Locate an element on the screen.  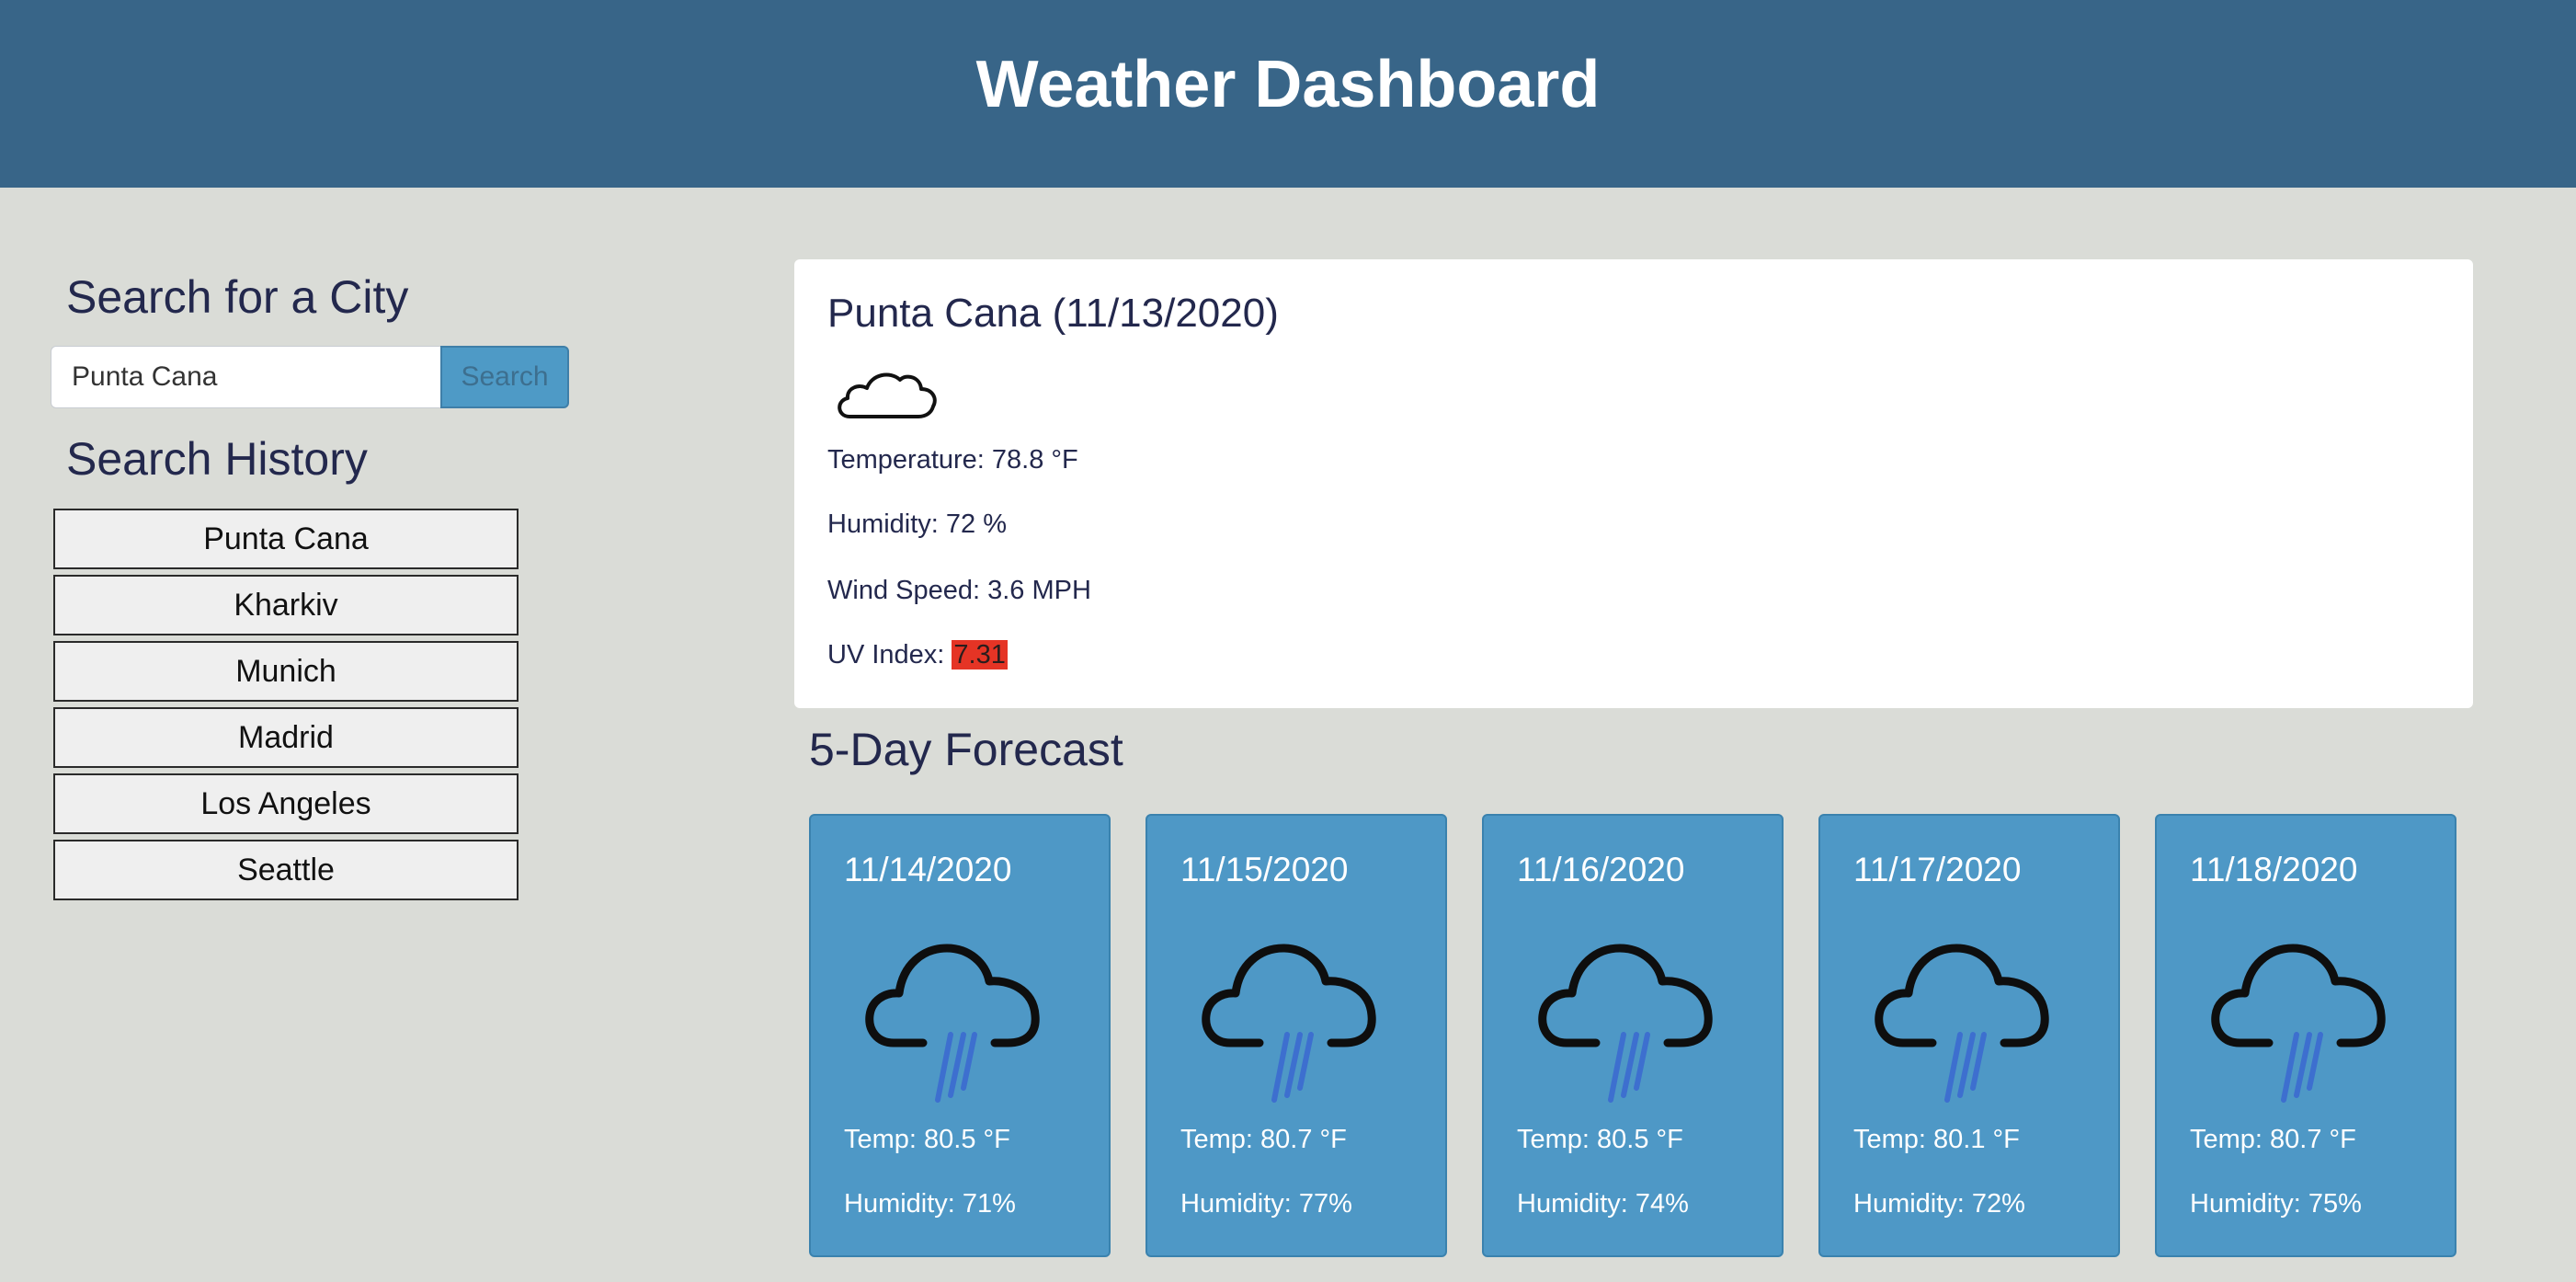
history-item-los-angeles: Los Angeles is located at coordinates (286, 804).